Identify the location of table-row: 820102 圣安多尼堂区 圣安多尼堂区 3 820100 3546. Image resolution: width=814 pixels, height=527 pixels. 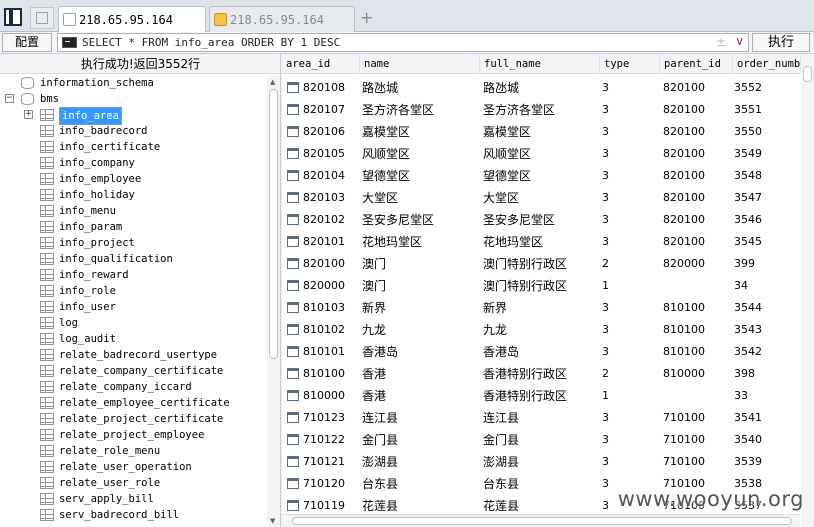
(548, 220).